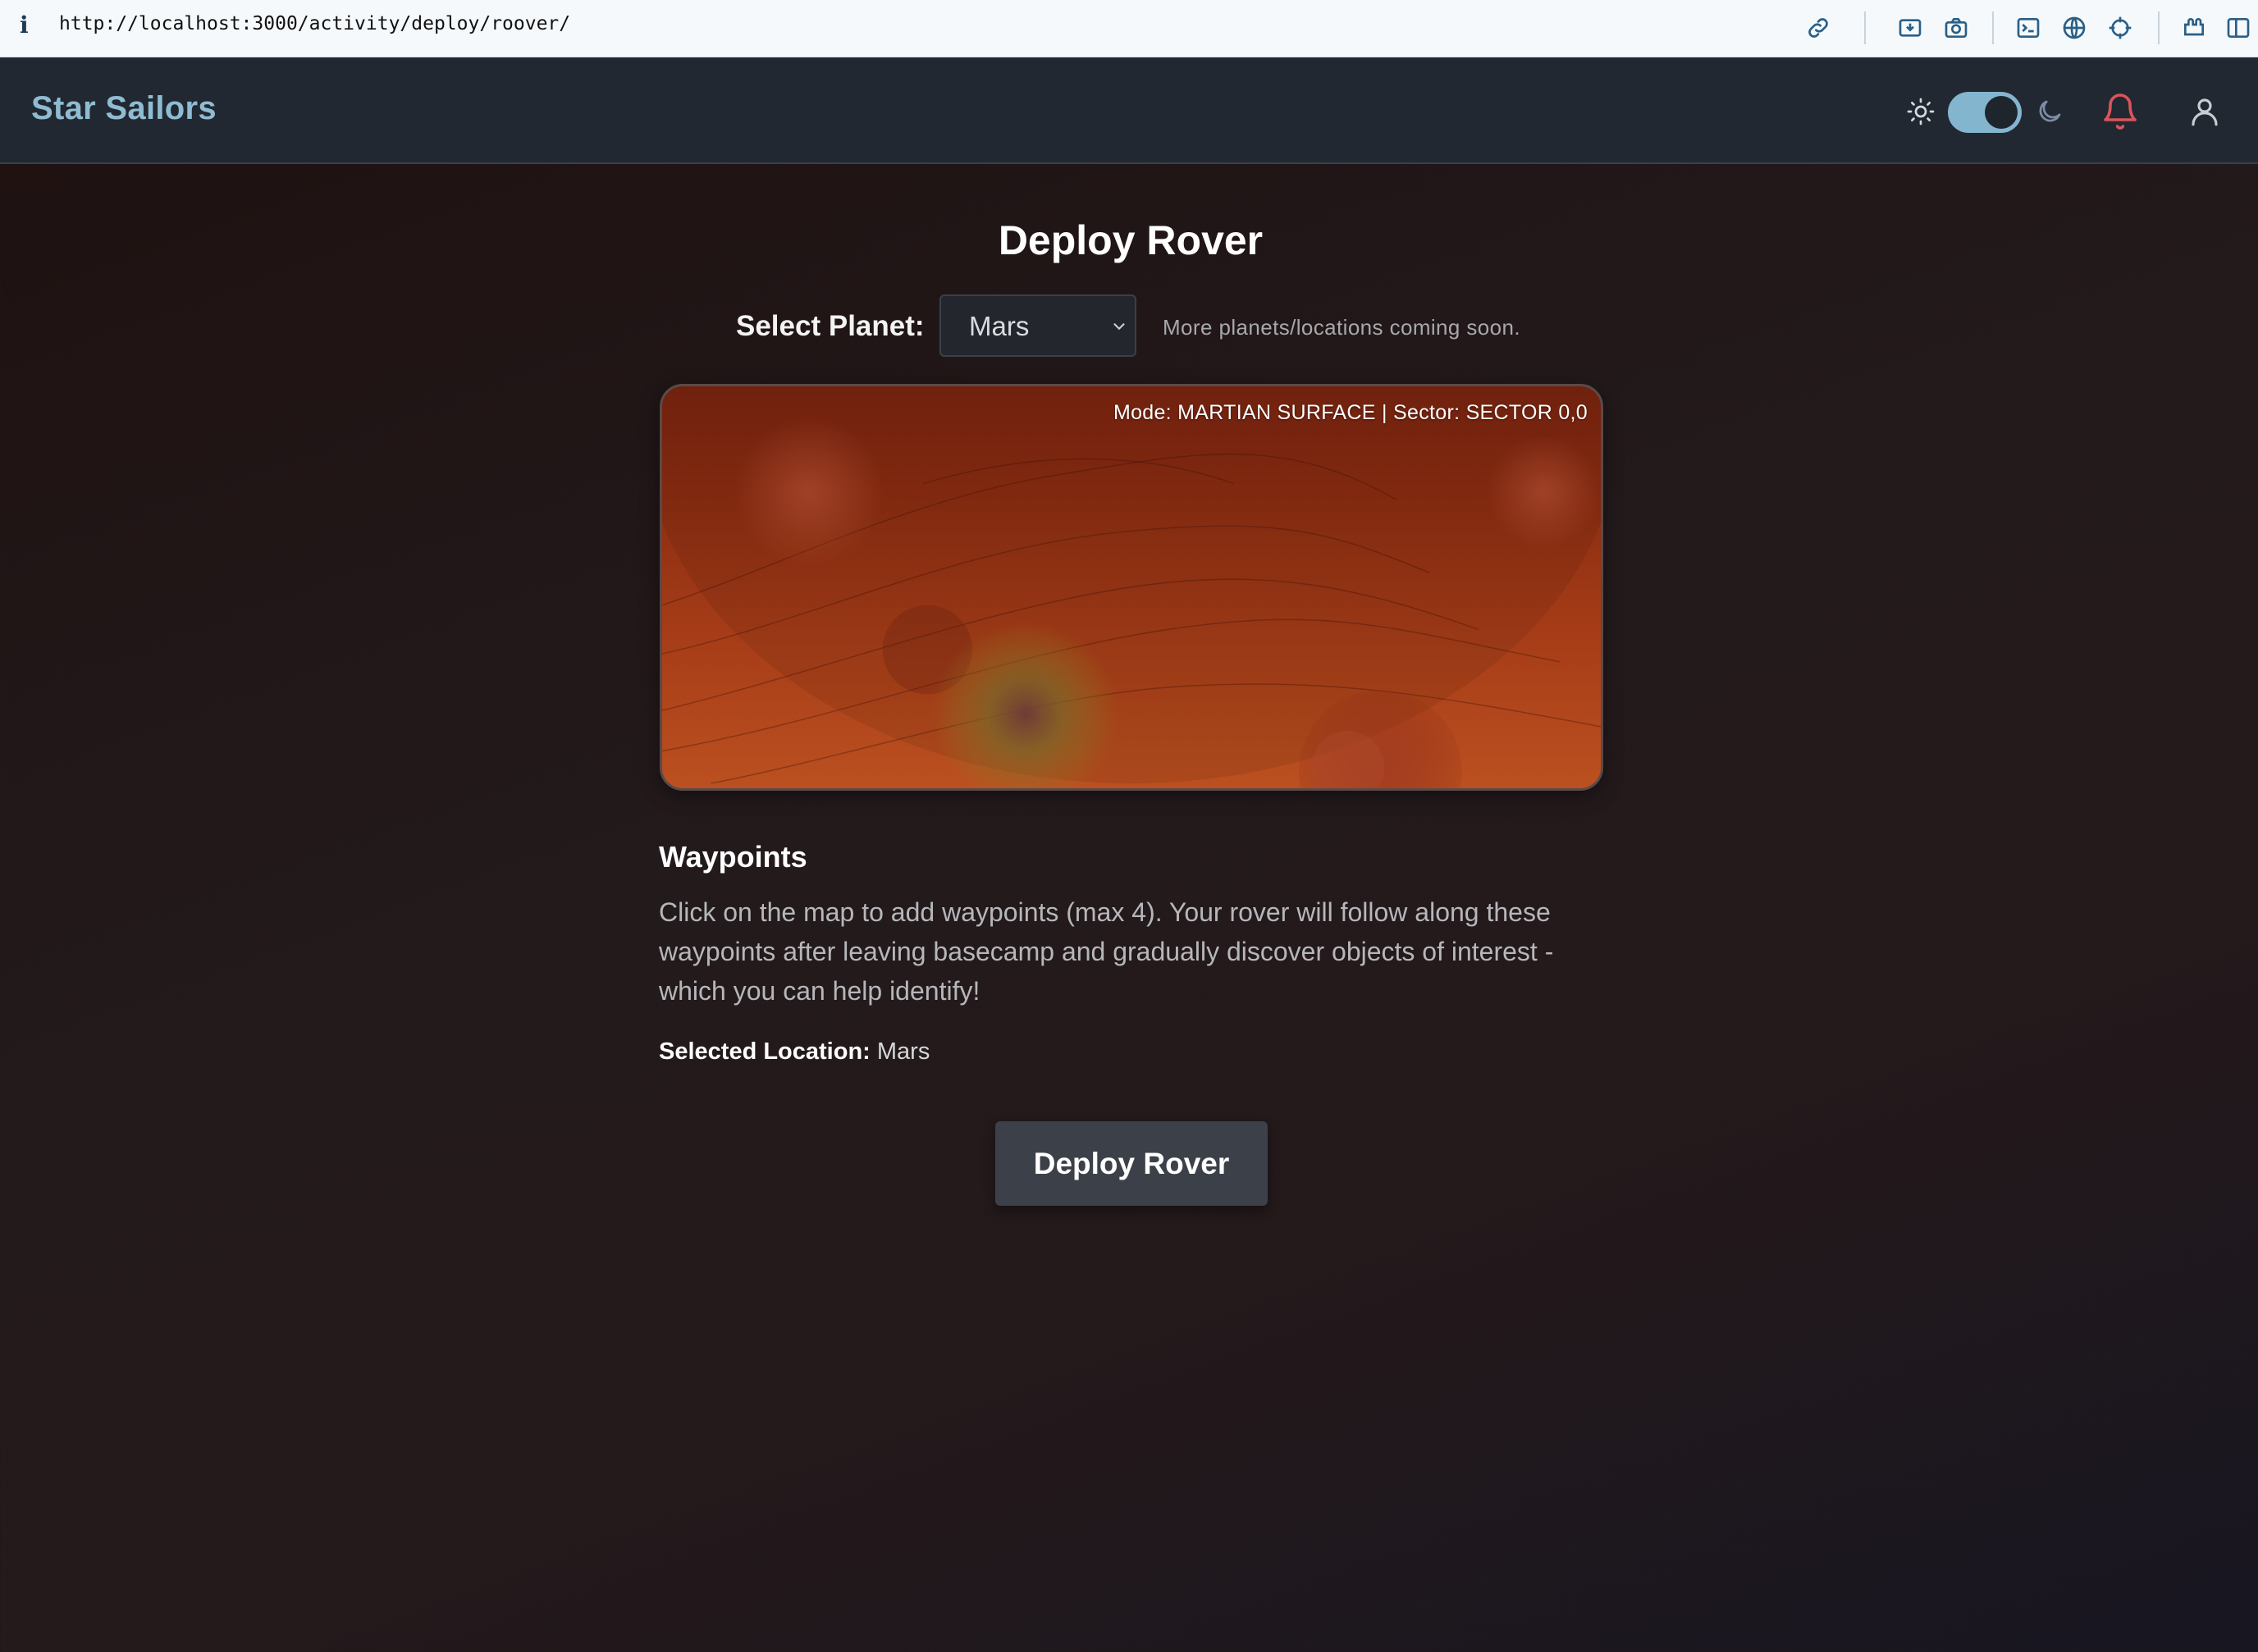 The image size is (2258, 1652). What do you see at coordinates (2120, 112) in the screenshot?
I see `bell-icon` at bounding box center [2120, 112].